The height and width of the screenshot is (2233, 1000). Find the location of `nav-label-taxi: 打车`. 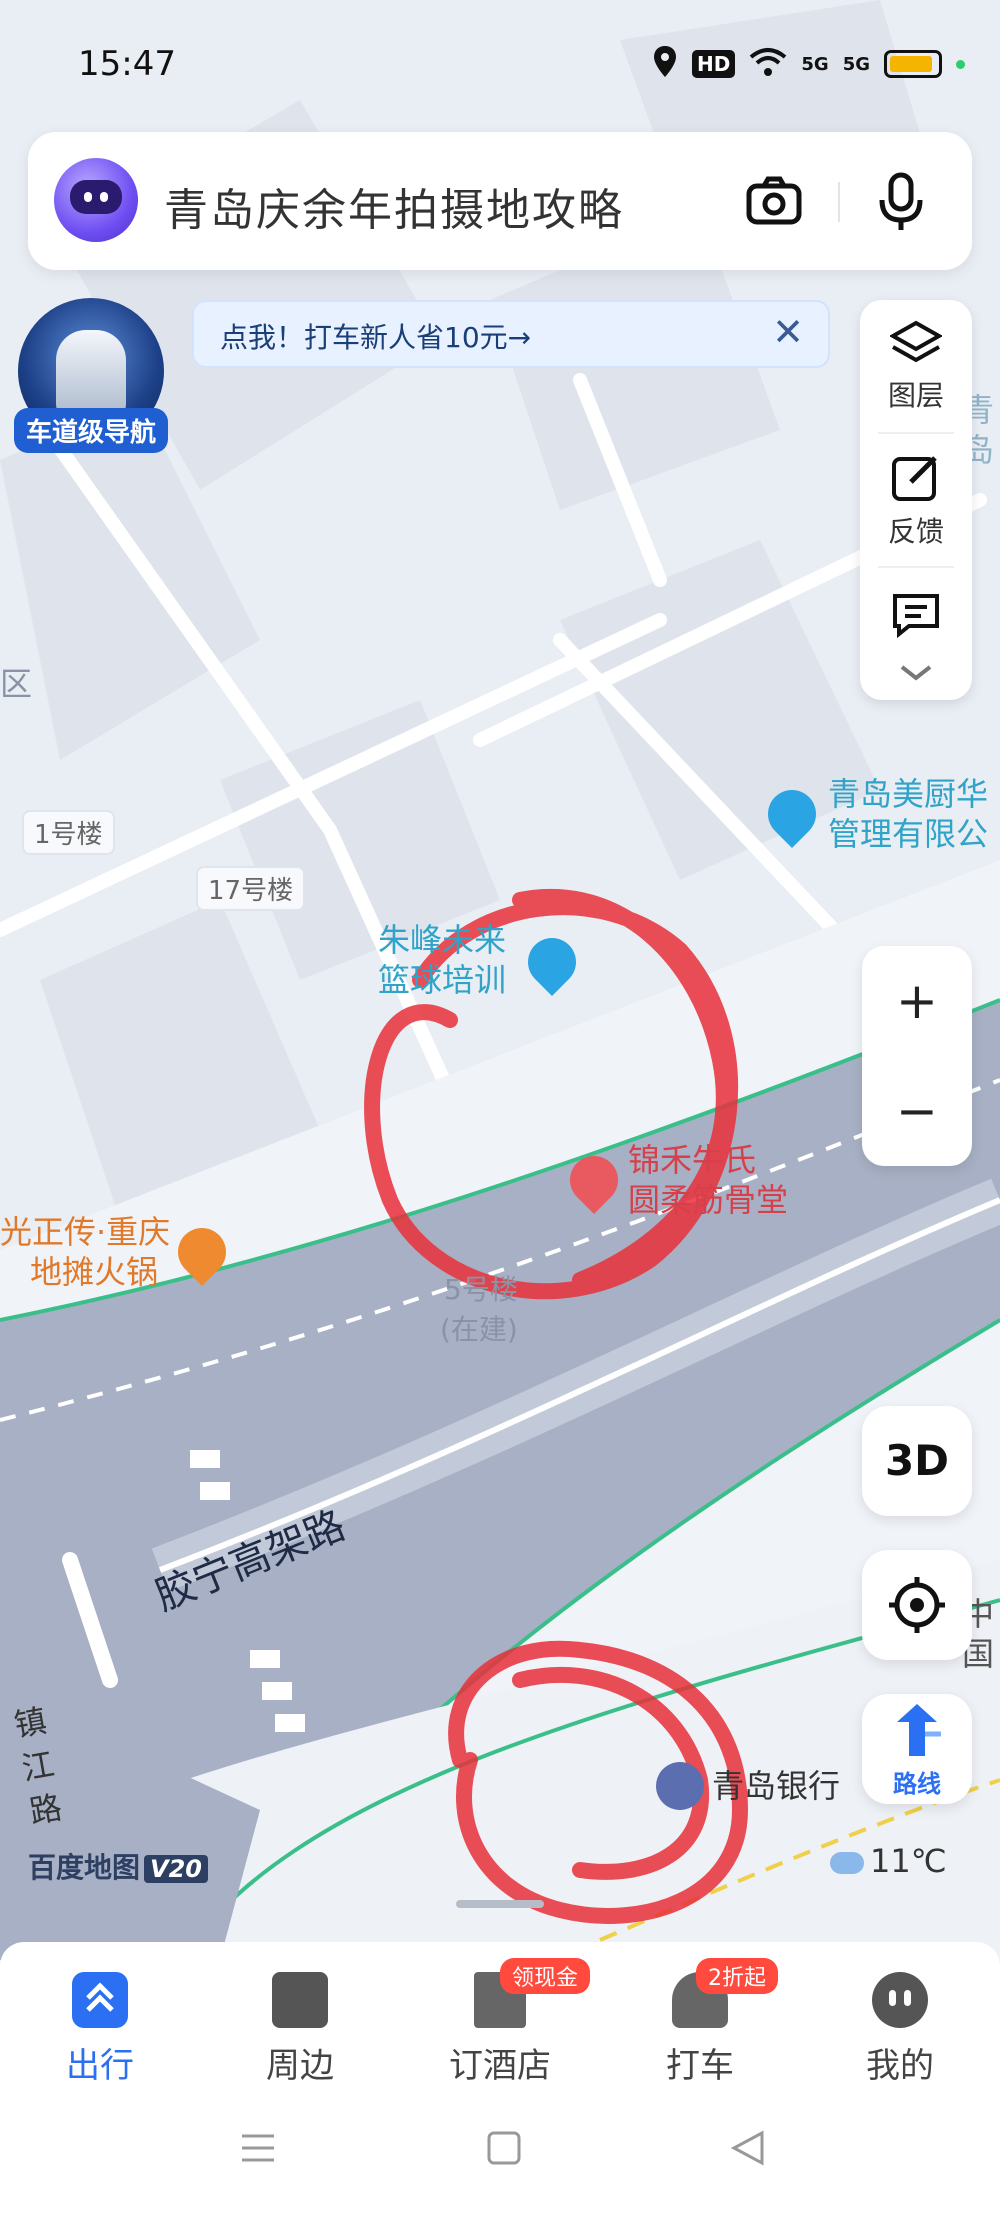

nav-label-taxi: 打车 is located at coordinates (700, 2066).